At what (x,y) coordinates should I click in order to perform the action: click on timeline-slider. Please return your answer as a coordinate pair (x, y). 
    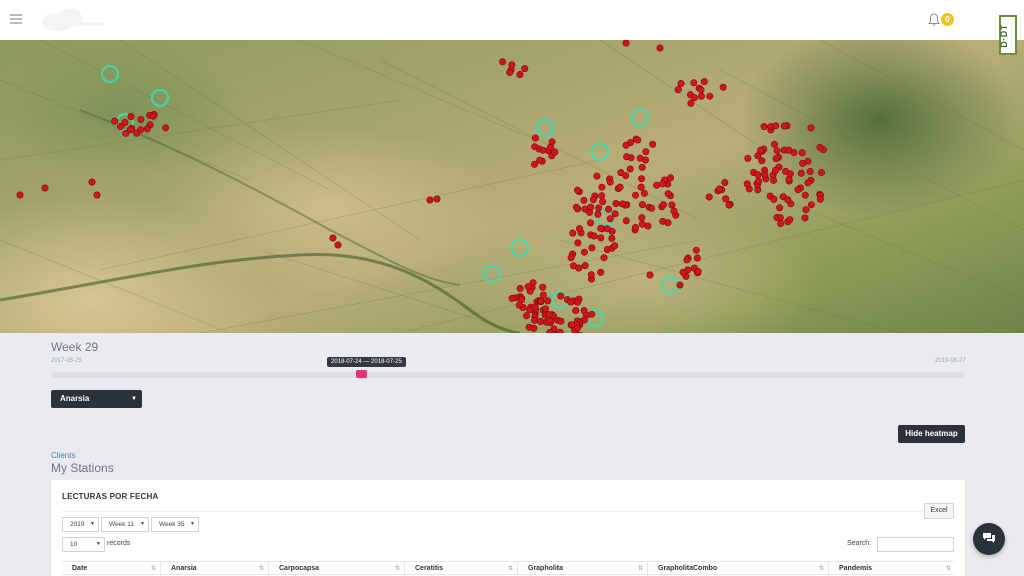
    Looking at the image, I should click on (508, 375).